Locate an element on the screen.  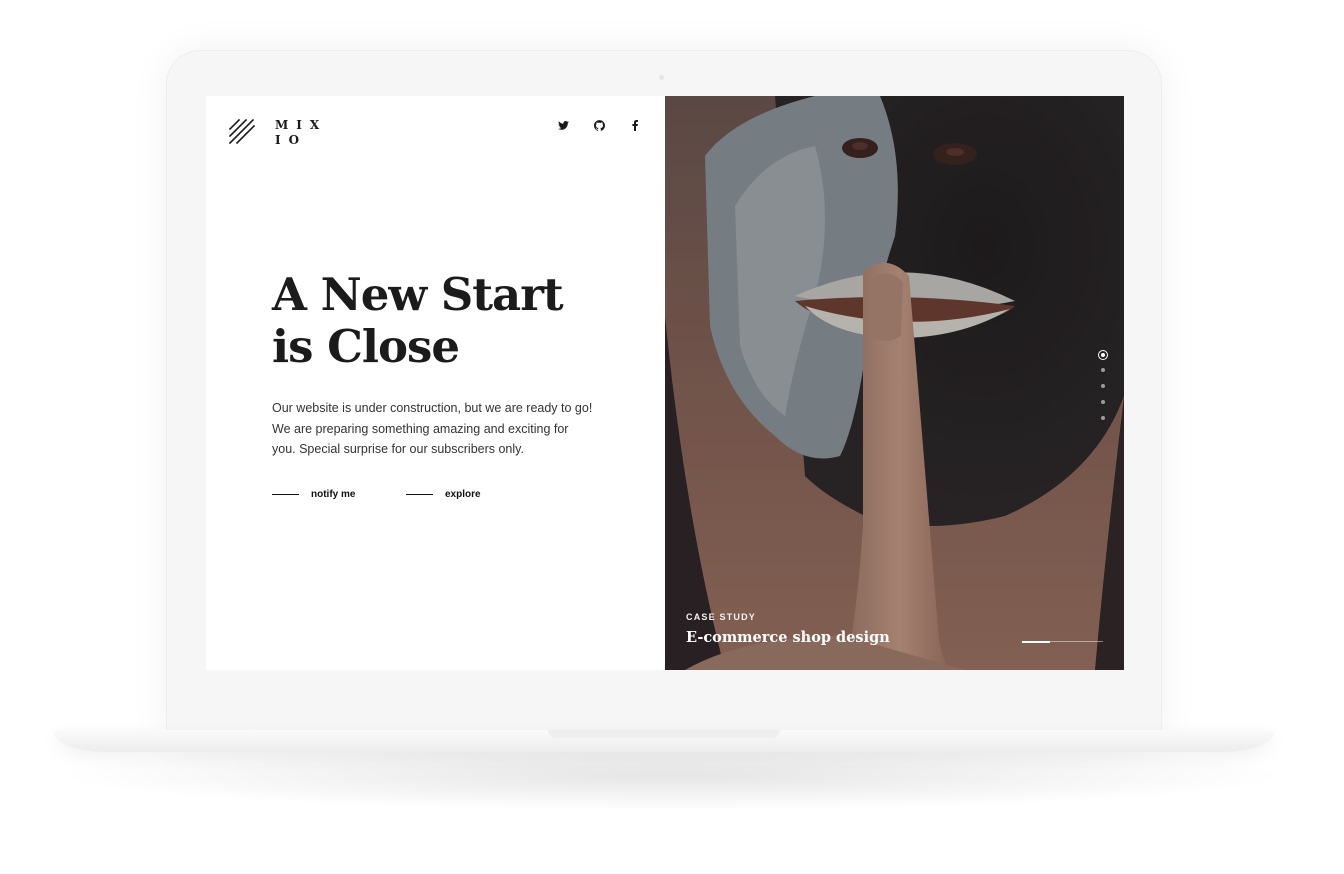
github-icon is located at coordinates (599, 125).